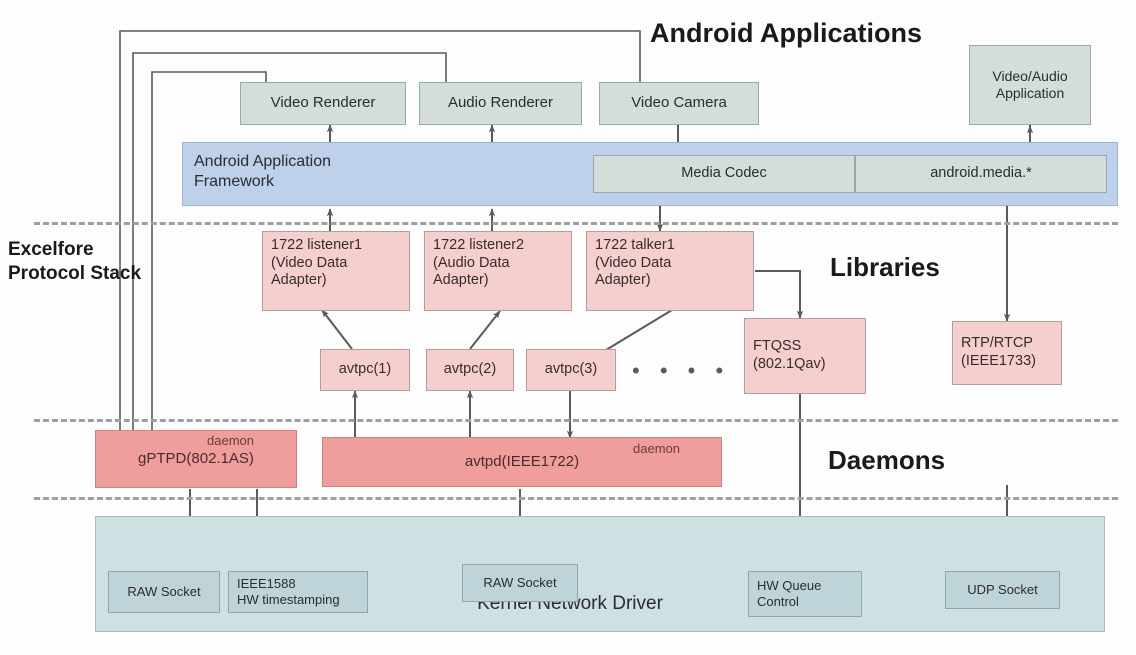  I want to click on heading-libraries: Libraries, so click(885, 267).